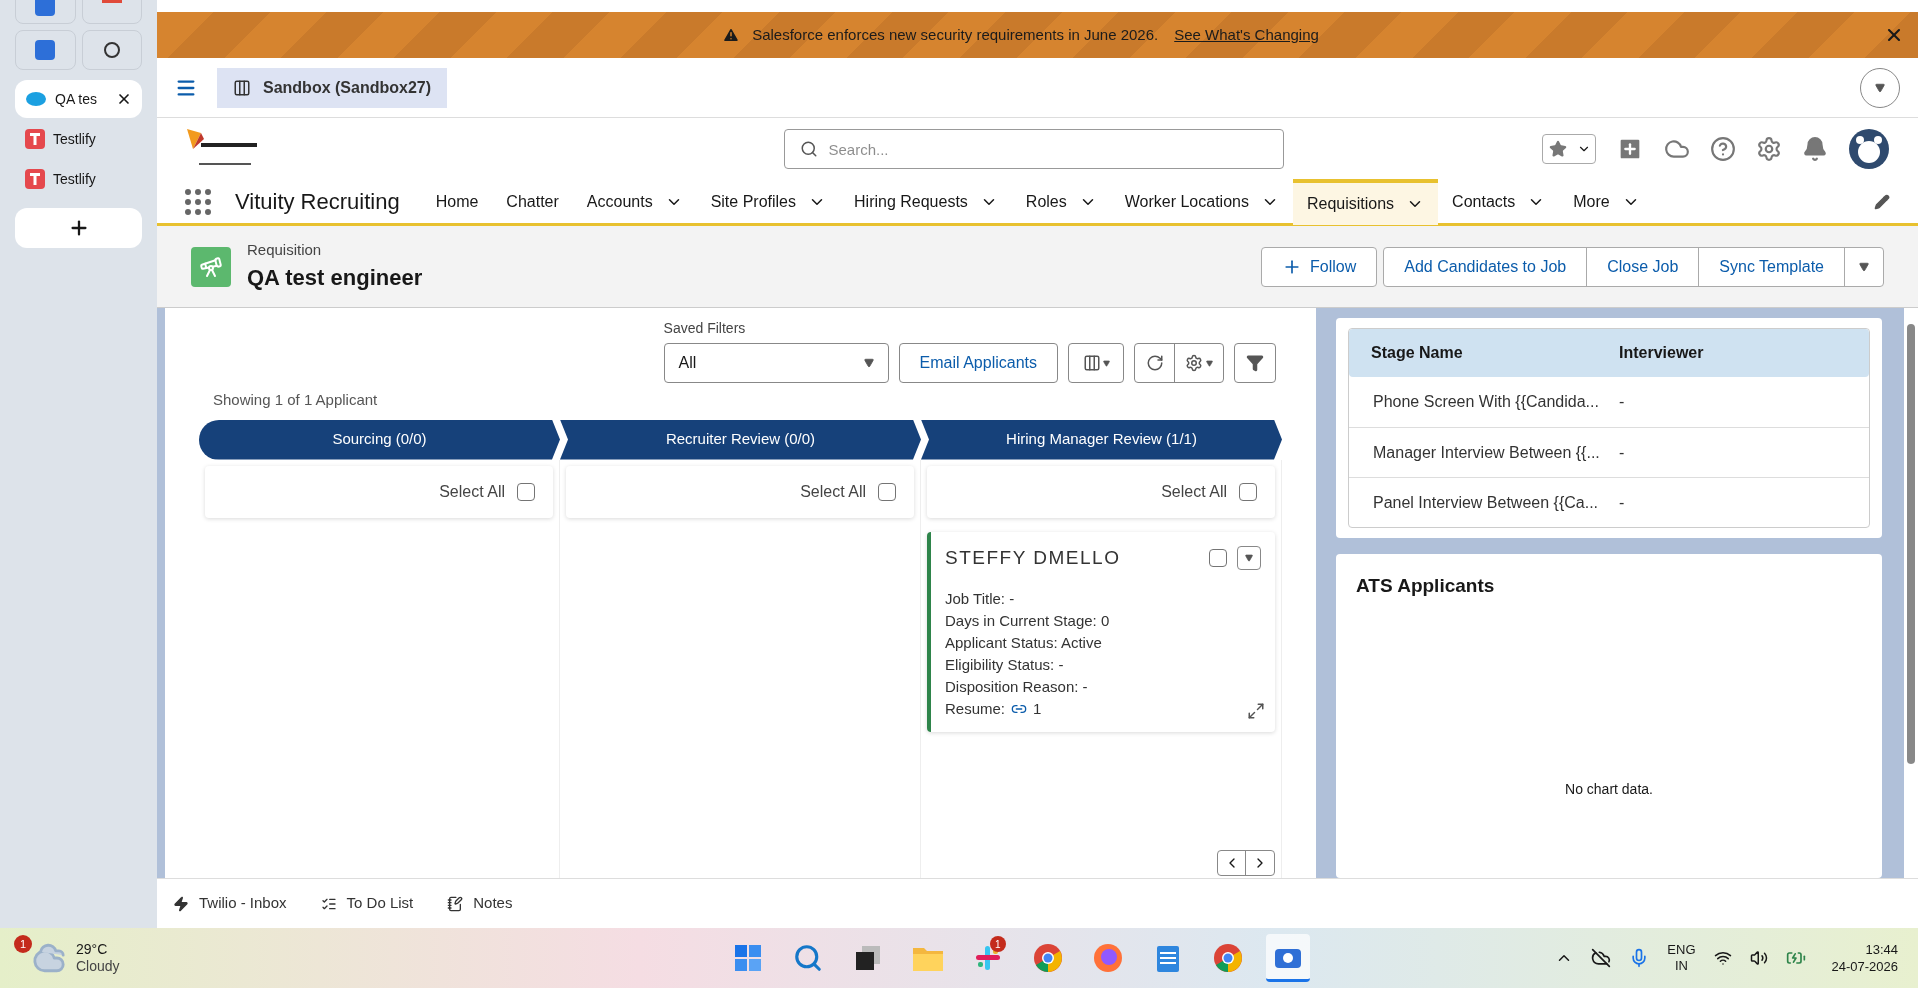 The height and width of the screenshot is (988, 1918). I want to click on taskbar-app: 1, so click(987, 958).